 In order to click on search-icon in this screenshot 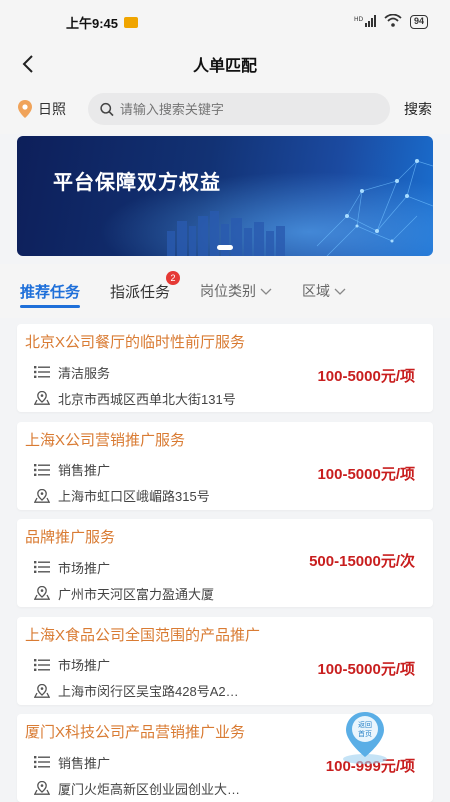, I will do `click(107, 109)`.